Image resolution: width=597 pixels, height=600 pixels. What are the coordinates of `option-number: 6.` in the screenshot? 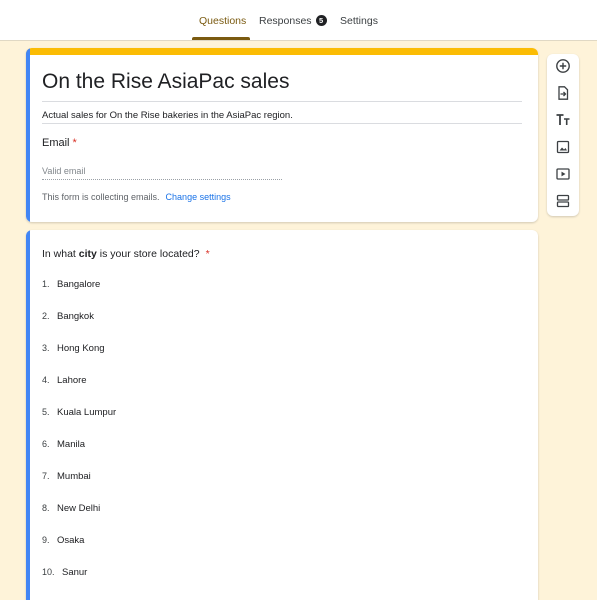 It's located at (46, 444).